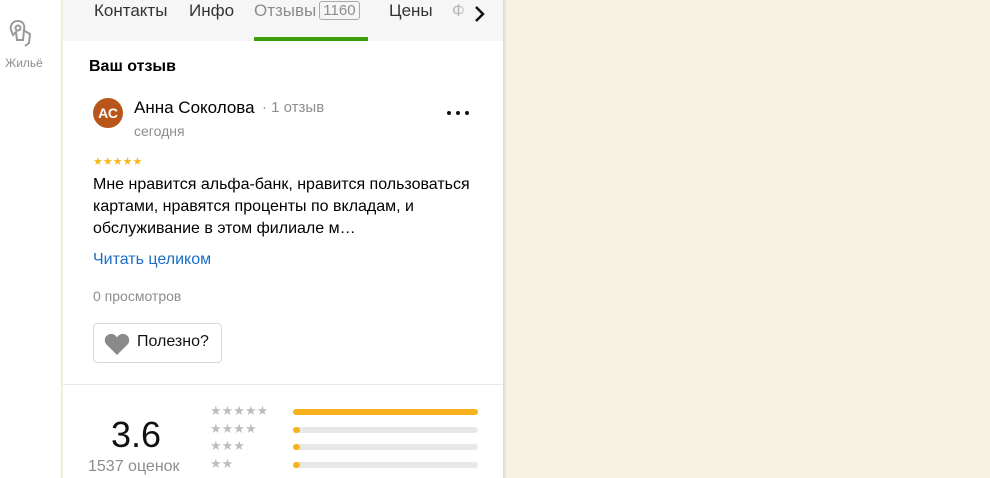 The width and height of the screenshot is (990, 478). What do you see at coordinates (137, 296) in the screenshot?
I see `review-views-count: 0 просмотров` at bounding box center [137, 296].